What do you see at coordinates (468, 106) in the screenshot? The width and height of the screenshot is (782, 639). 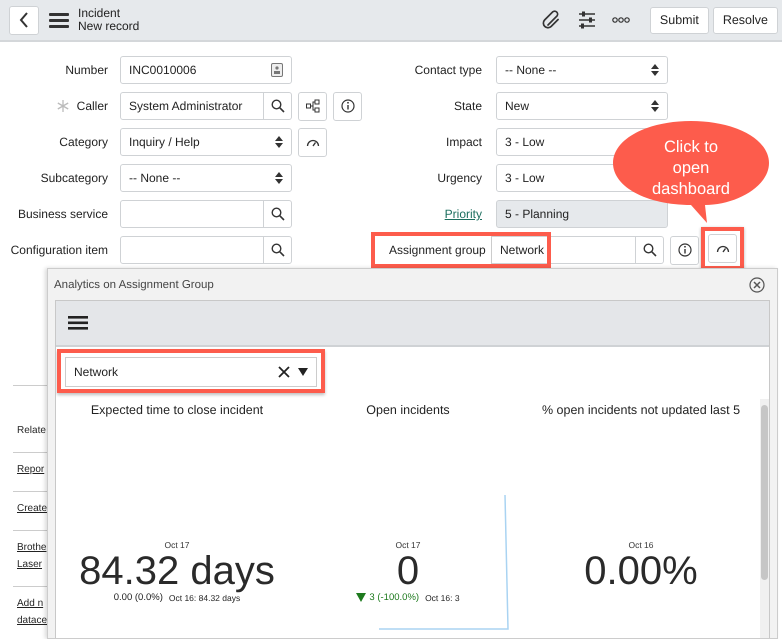 I see `field-label: State` at bounding box center [468, 106].